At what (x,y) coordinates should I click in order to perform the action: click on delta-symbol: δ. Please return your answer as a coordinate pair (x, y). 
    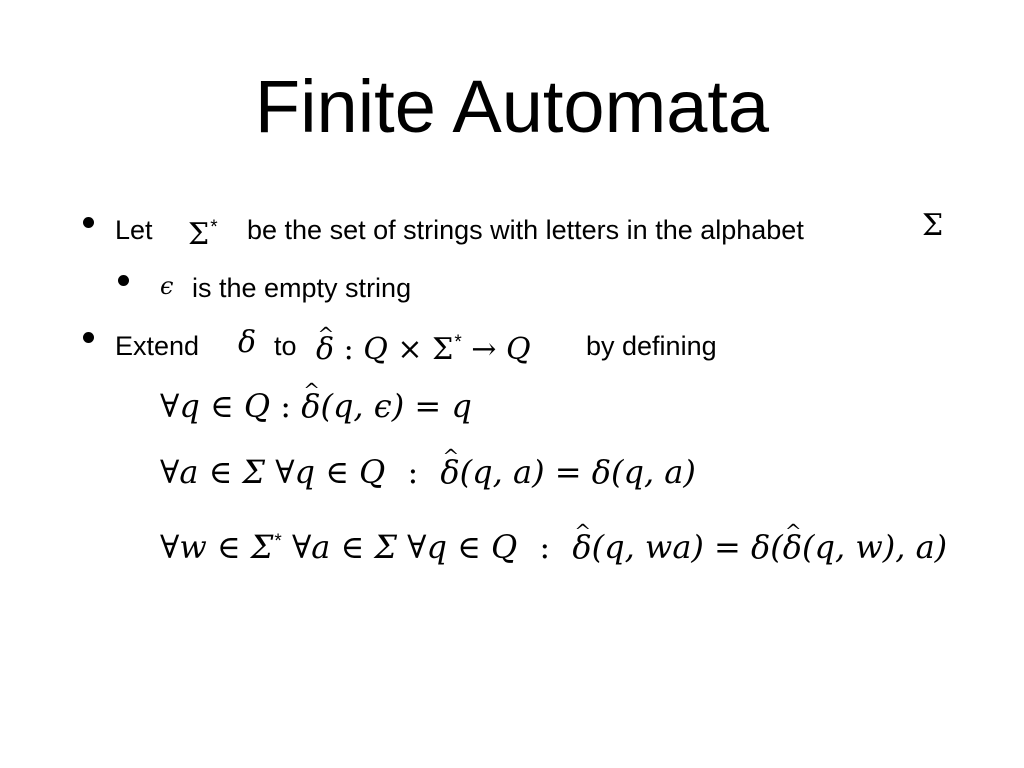
    Looking at the image, I should click on (247, 342).